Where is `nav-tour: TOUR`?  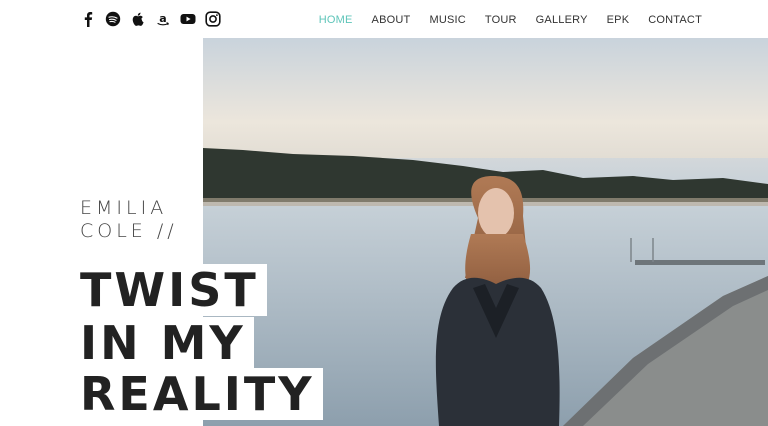 nav-tour: TOUR is located at coordinates (501, 20).